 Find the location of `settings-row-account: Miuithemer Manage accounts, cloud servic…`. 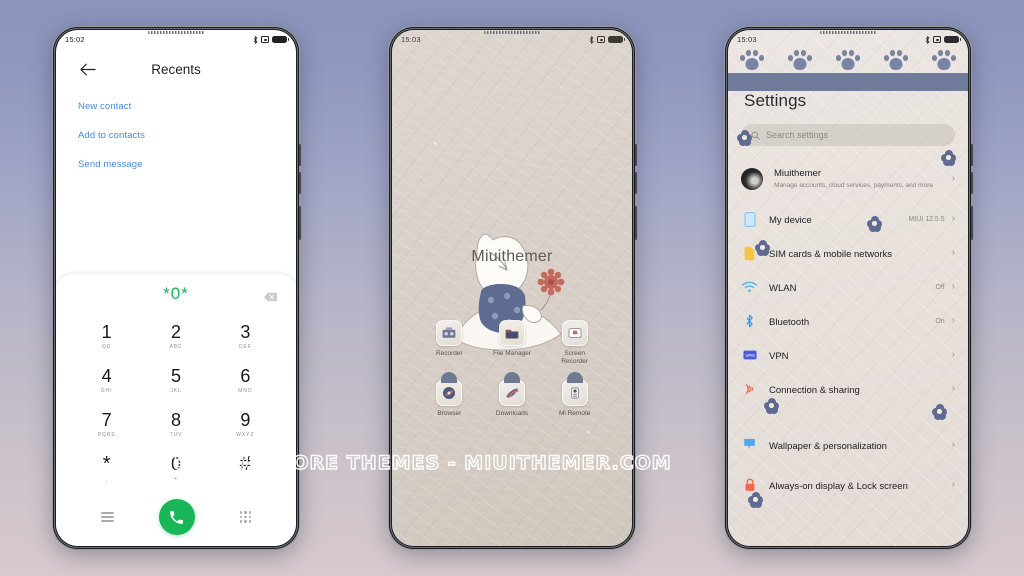

settings-row-account: Miuithemer Manage accounts, cloud servic… is located at coordinates (848, 179).